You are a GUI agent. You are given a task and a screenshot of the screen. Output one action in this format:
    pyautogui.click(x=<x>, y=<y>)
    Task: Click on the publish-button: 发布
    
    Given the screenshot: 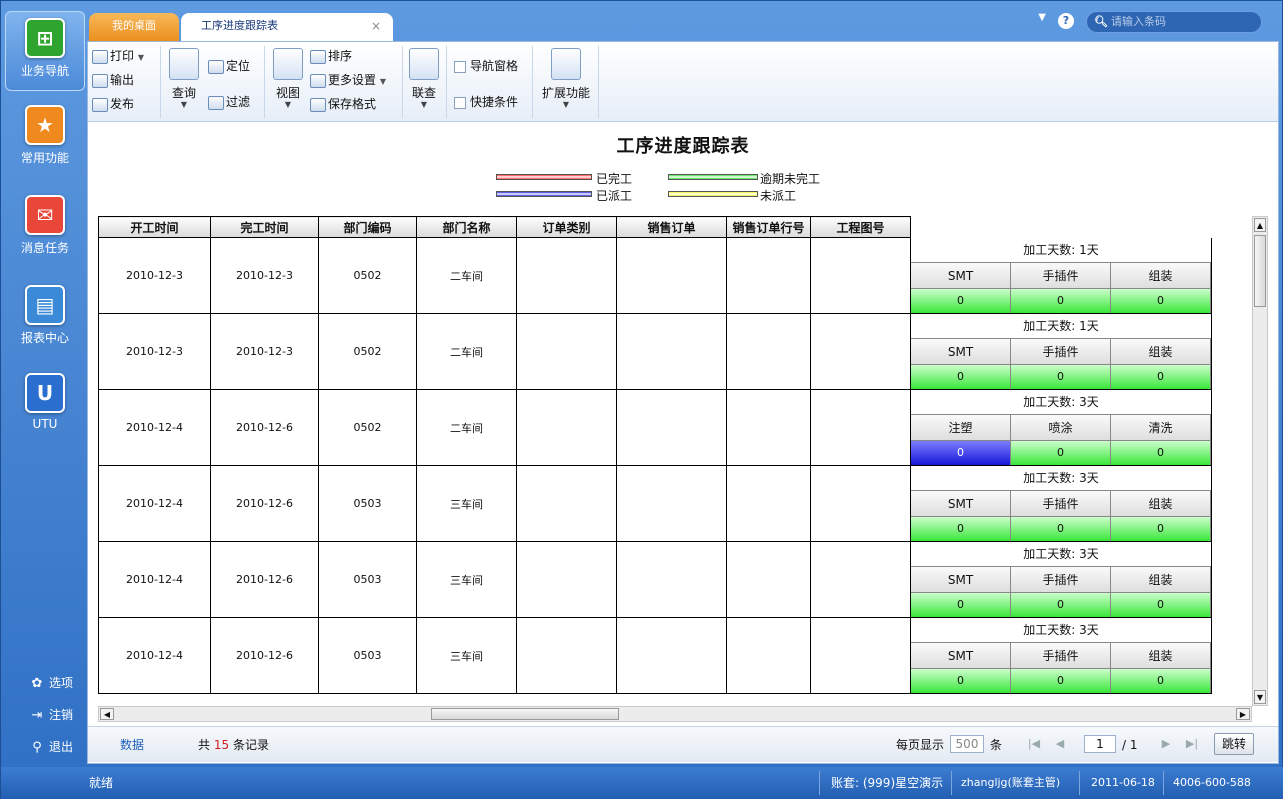 What is the action you would take?
    pyautogui.click(x=113, y=104)
    